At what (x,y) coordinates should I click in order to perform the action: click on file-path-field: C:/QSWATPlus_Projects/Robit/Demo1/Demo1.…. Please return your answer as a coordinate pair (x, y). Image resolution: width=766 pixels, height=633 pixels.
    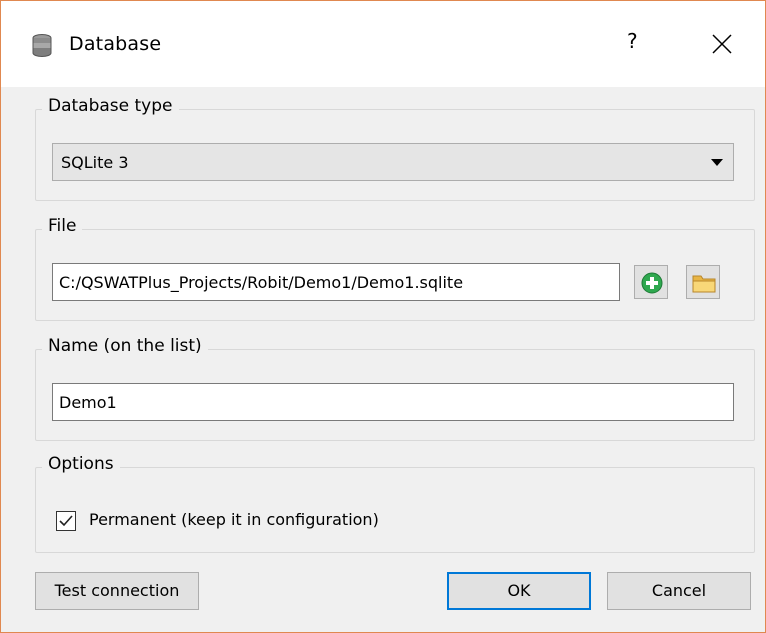
    Looking at the image, I should click on (336, 282).